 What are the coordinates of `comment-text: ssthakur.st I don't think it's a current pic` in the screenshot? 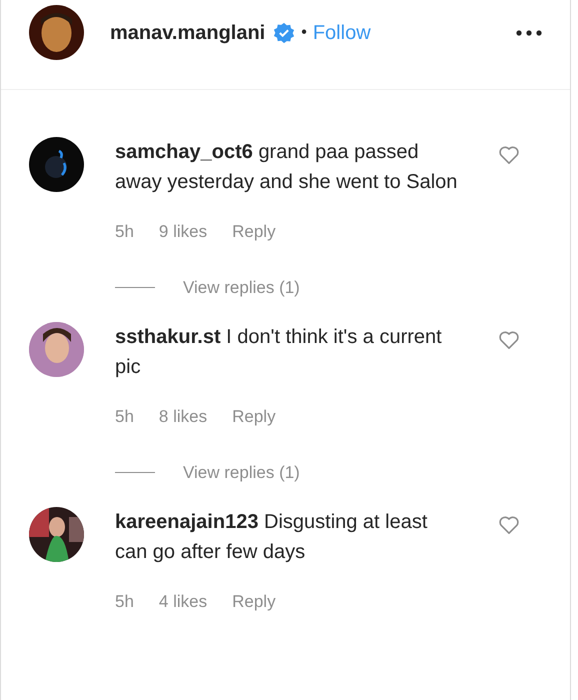 It's located at (279, 352).